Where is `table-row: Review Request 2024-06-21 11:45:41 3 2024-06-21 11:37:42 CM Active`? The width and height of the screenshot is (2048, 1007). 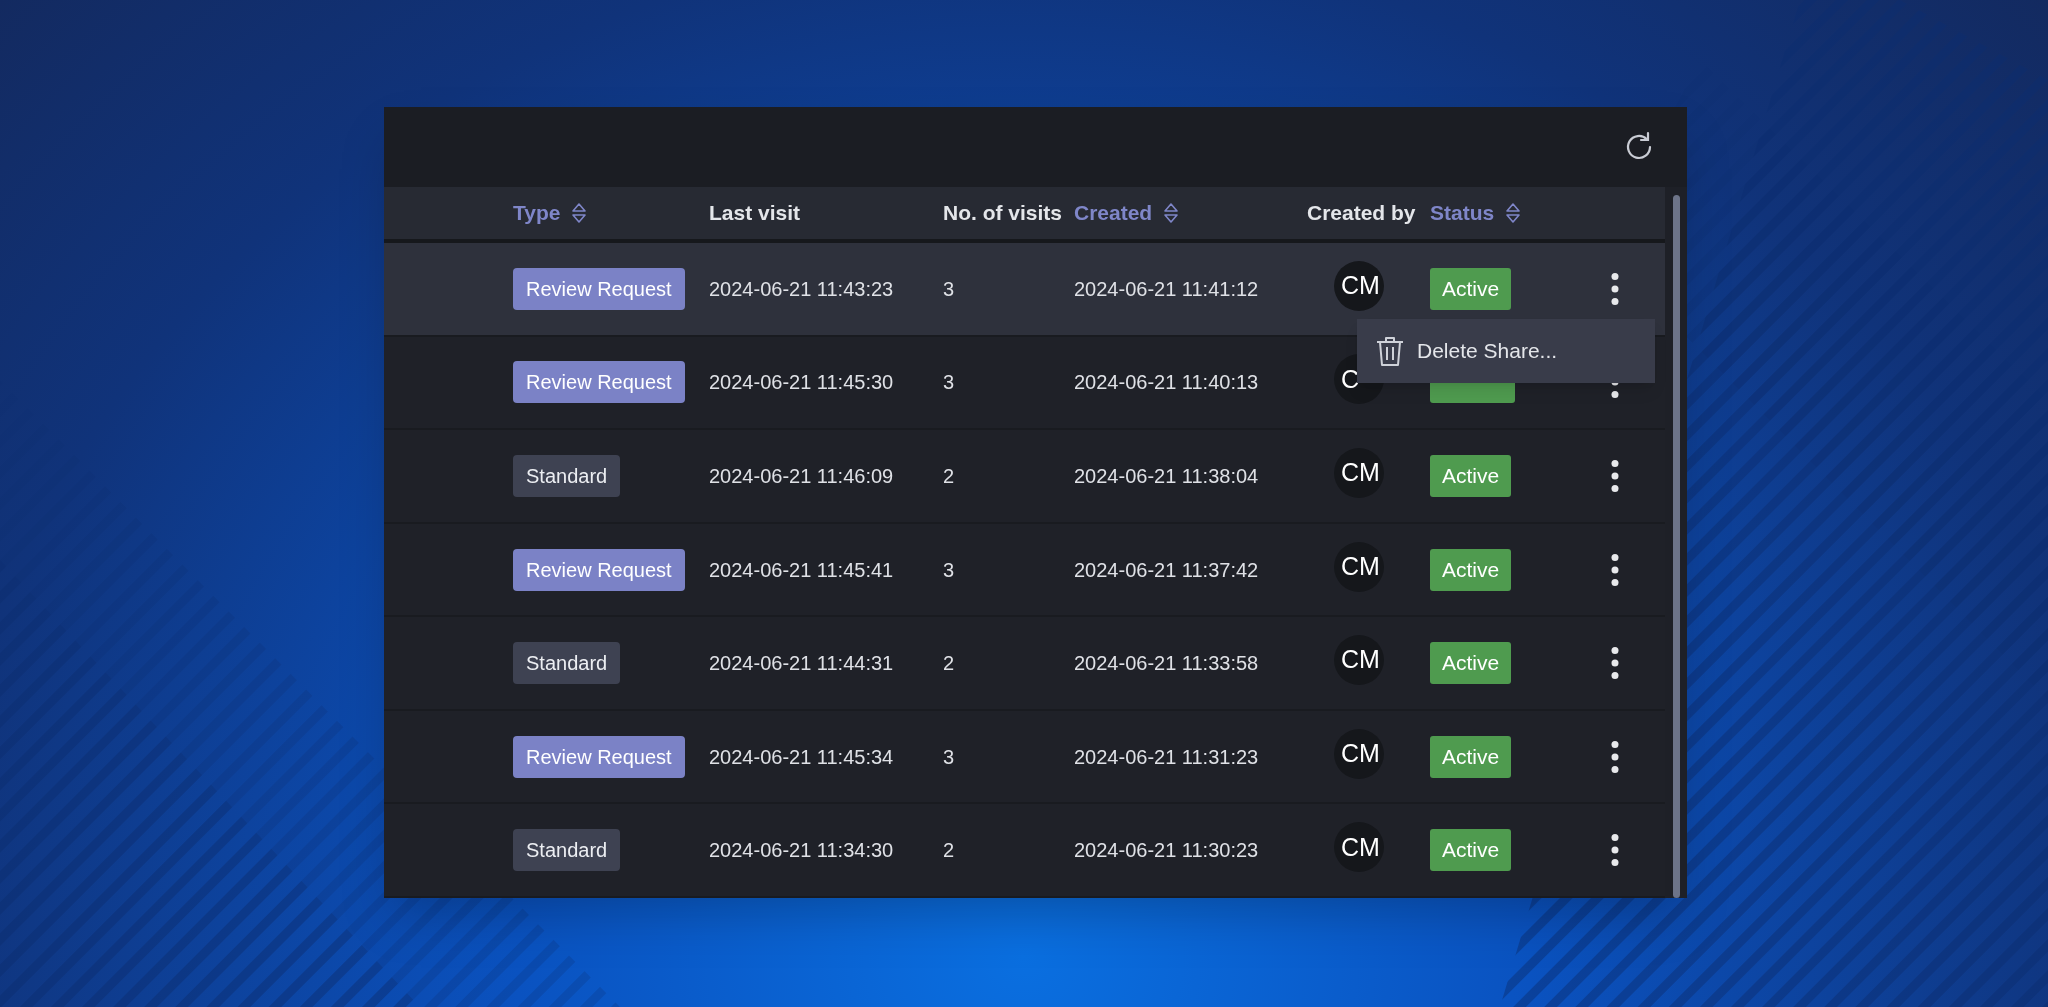 table-row: Review Request 2024-06-21 11:45:41 3 2024-06-21 11:37:42 CM Active is located at coordinates (1024, 570).